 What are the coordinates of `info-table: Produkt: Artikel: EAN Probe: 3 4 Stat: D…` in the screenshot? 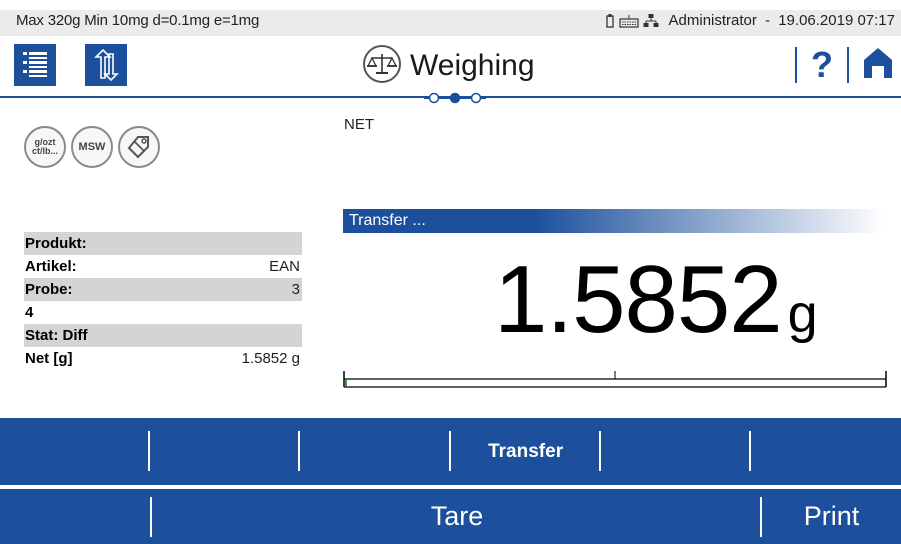 It's located at (163, 301).